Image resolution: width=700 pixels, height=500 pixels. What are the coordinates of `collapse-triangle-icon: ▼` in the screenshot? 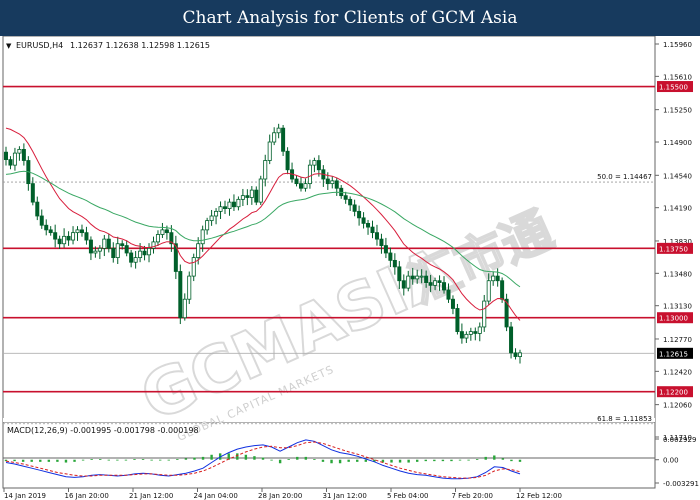 It's located at (9, 46).